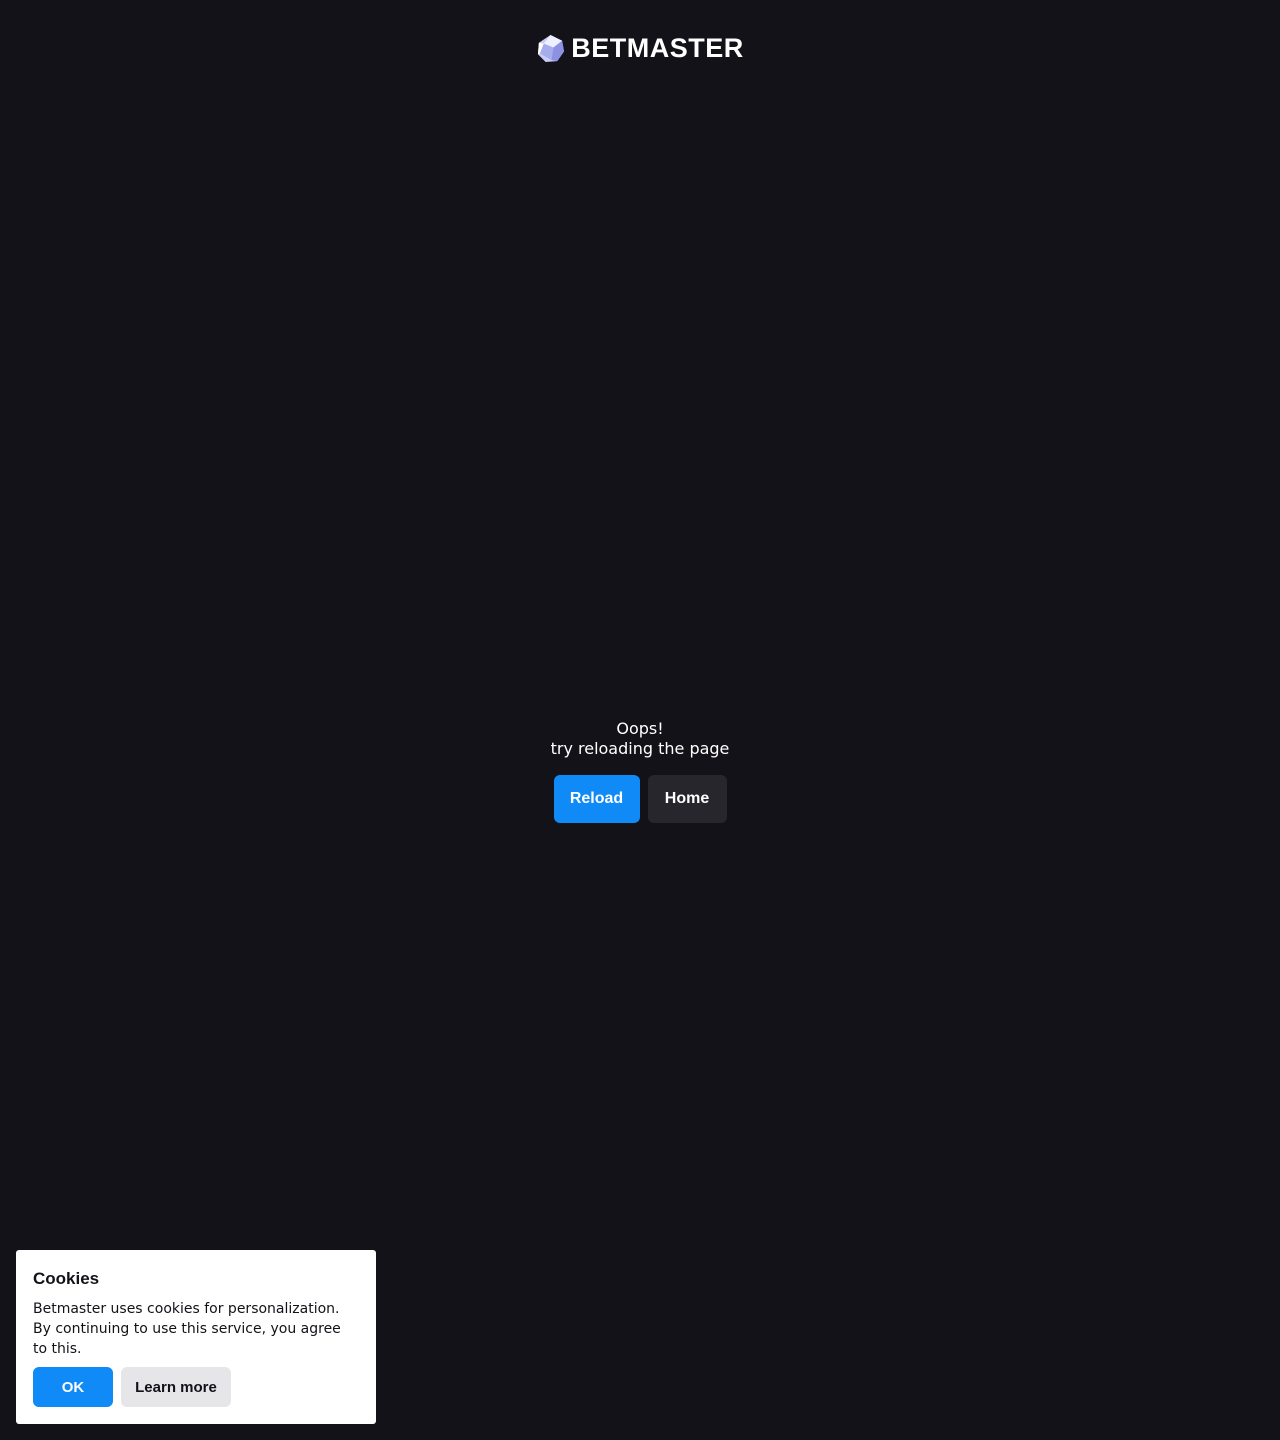  What do you see at coordinates (66, 1278) in the screenshot?
I see `cookie-banner-title: Cookies` at bounding box center [66, 1278].